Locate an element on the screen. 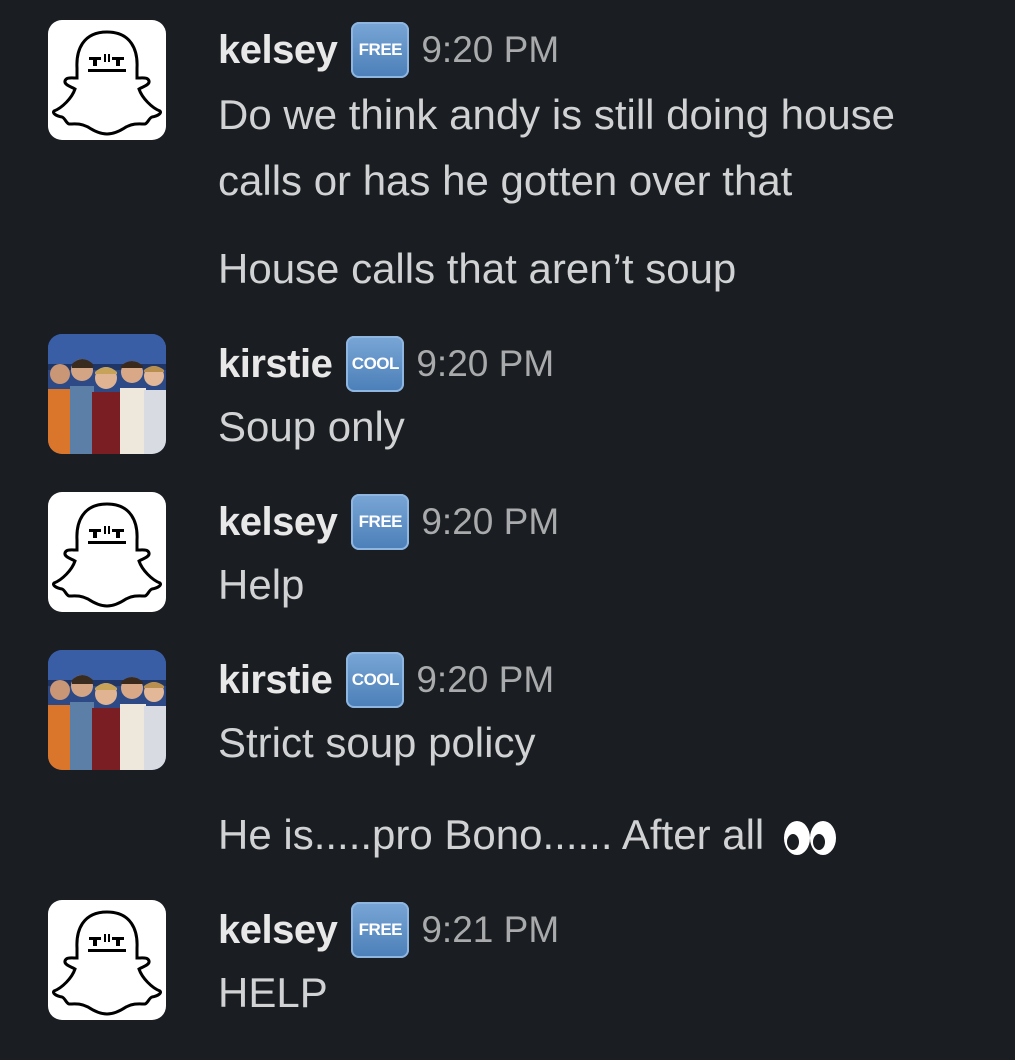 This screenshot has width=1015, height=1060. message-text: House calls that aren’t soup is located at coordinates (477, 268).